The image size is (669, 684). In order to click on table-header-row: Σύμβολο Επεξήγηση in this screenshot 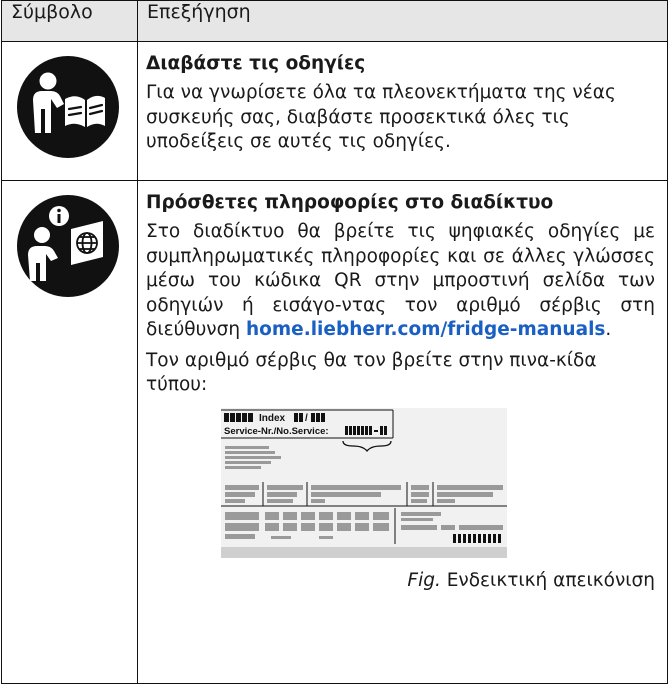, I will do `click(334, 21)`.